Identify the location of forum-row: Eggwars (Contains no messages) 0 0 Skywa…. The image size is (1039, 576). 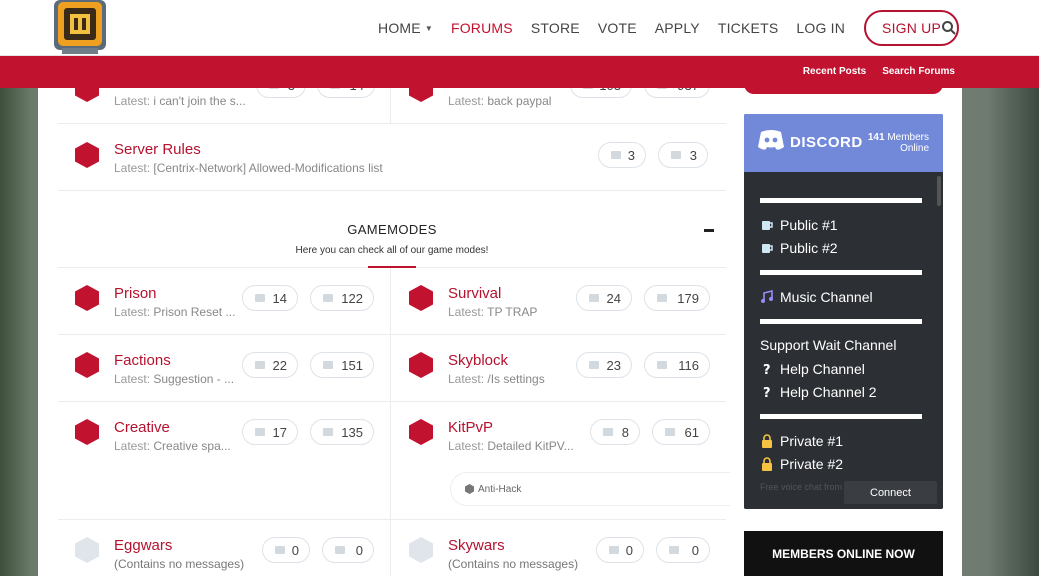
(392, 548).